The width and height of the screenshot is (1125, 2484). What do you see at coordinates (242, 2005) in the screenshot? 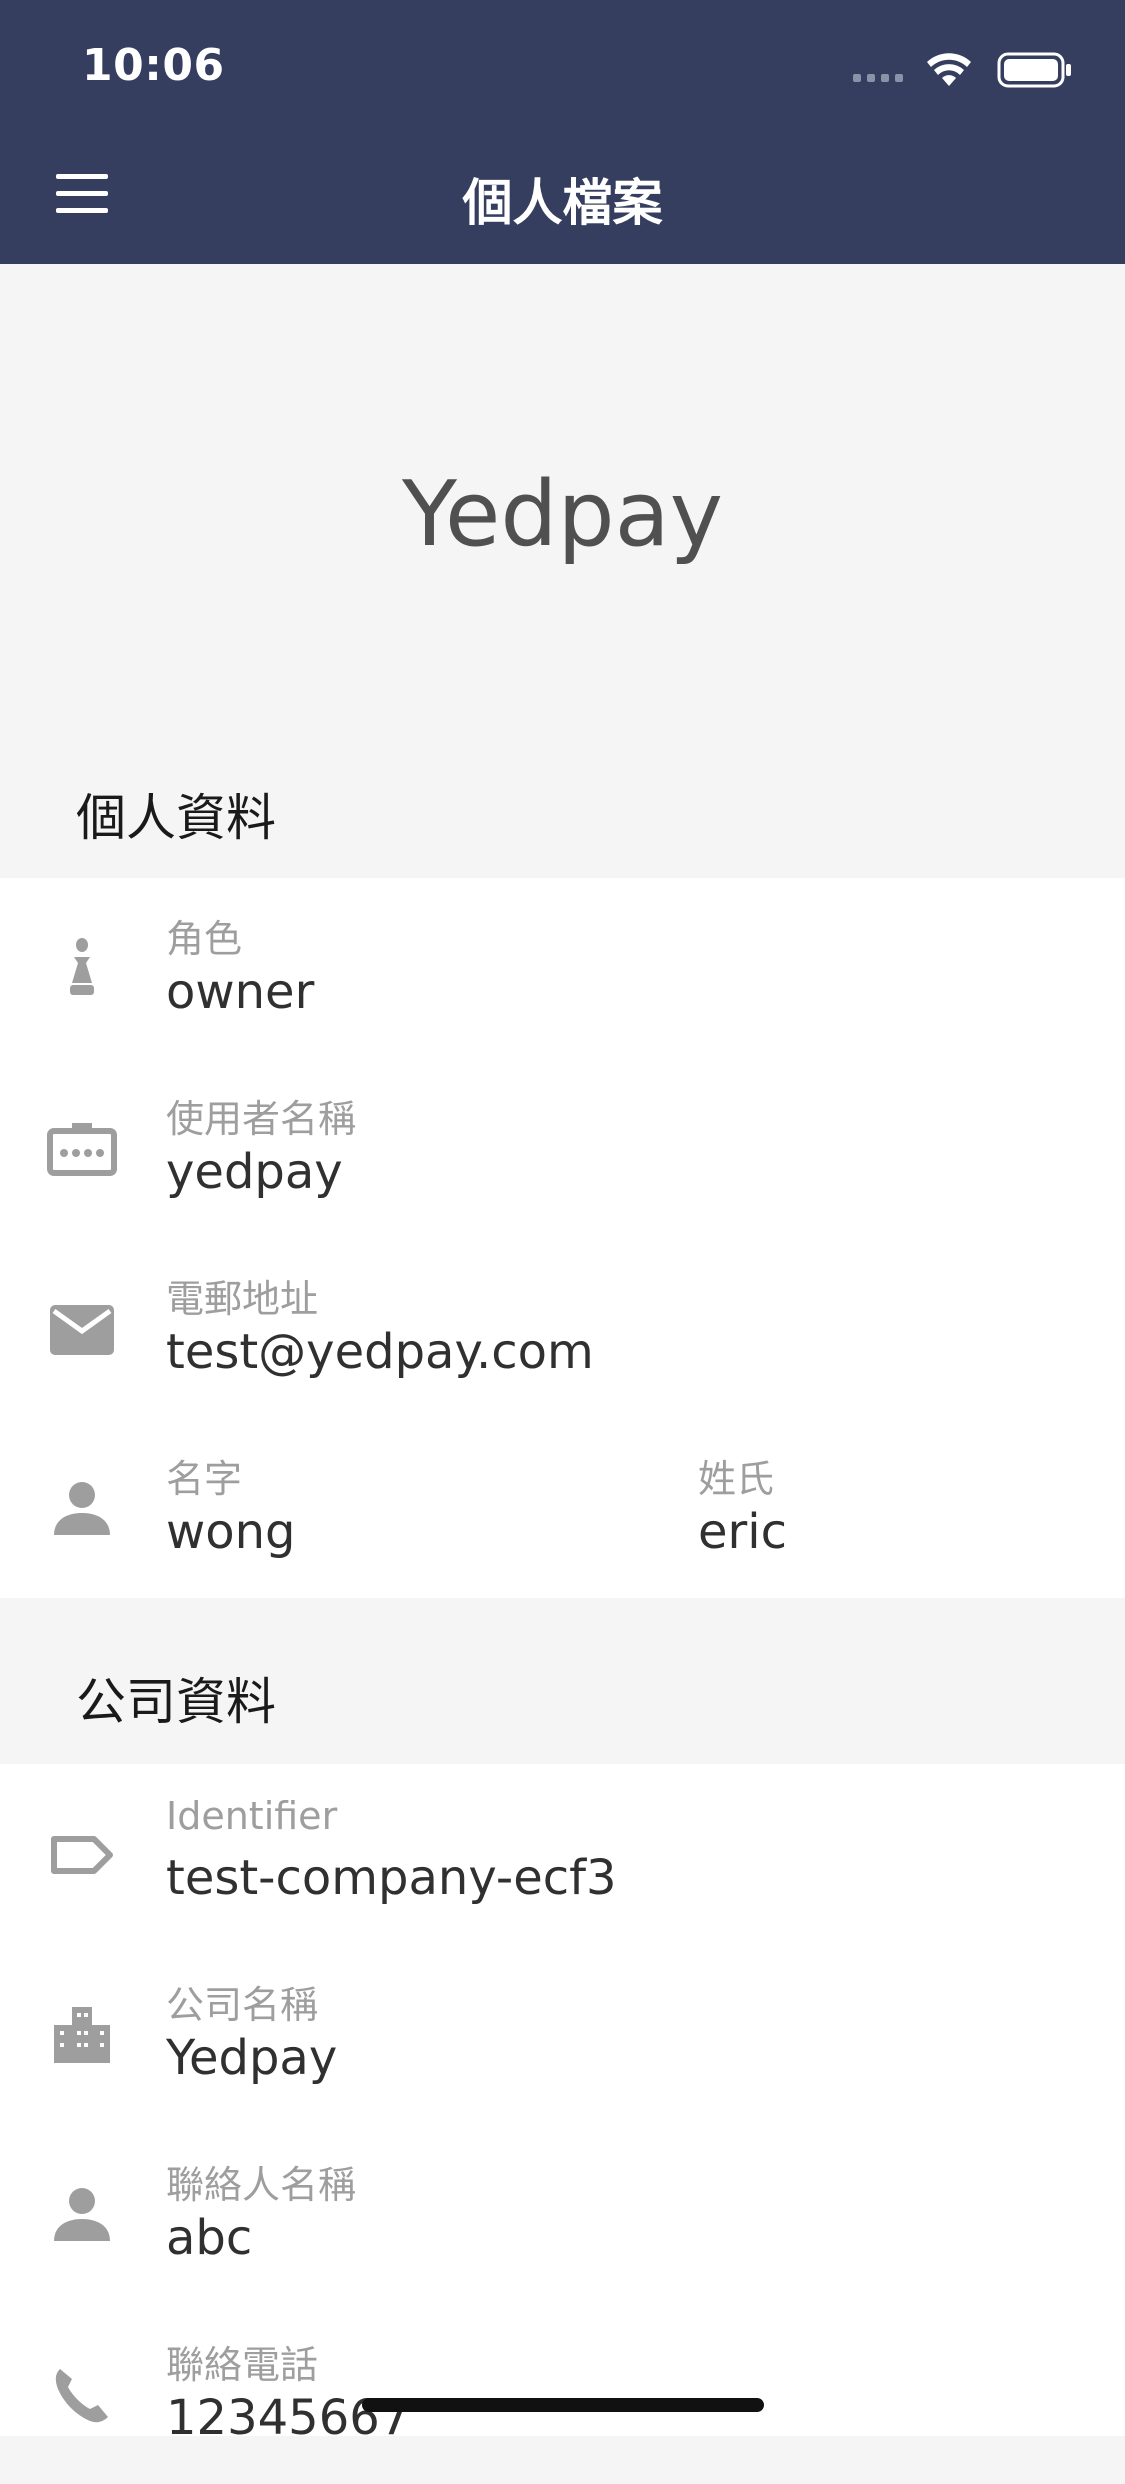
I see `company-name-label: 公司名稱` at bounding box center [242, 2005].